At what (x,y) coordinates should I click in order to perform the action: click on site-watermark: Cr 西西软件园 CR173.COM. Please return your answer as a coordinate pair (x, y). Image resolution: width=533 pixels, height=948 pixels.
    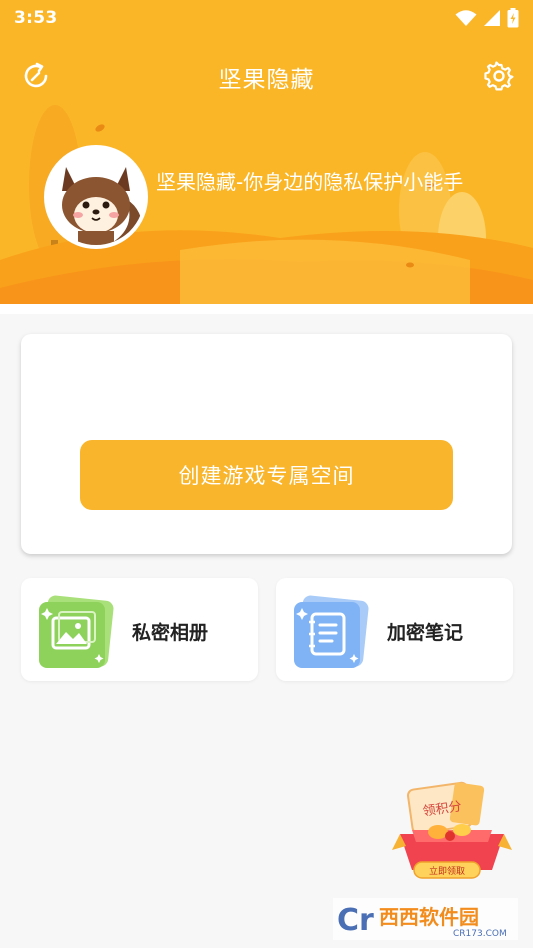
    Looking at the image, I should click on (425, 919).